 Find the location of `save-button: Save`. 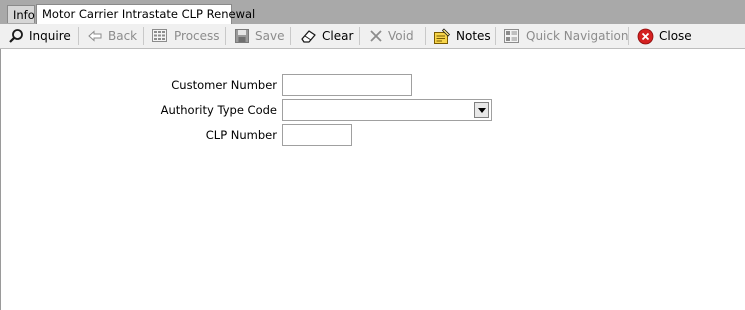

save-button: Save is located at coordinates (259, 36).